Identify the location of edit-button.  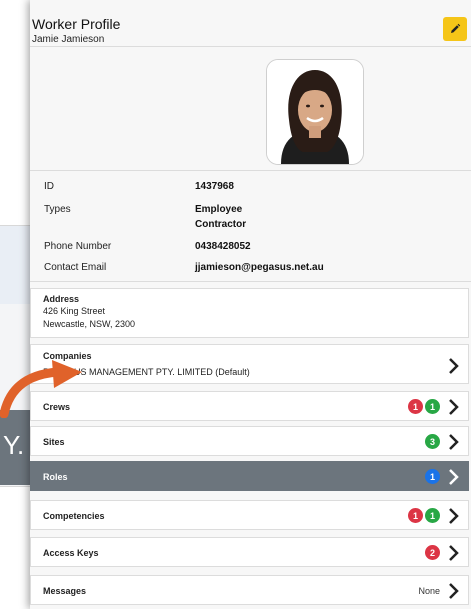
(455, 29).